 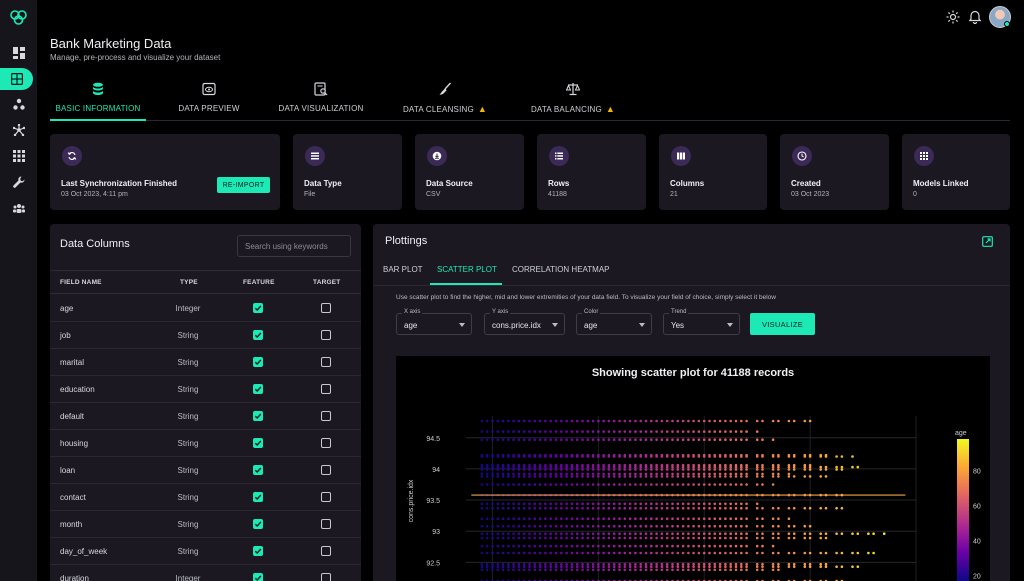 I want to click on tab-data-visualization: DATA VISUALIZATION, so click(x=321, y=100).